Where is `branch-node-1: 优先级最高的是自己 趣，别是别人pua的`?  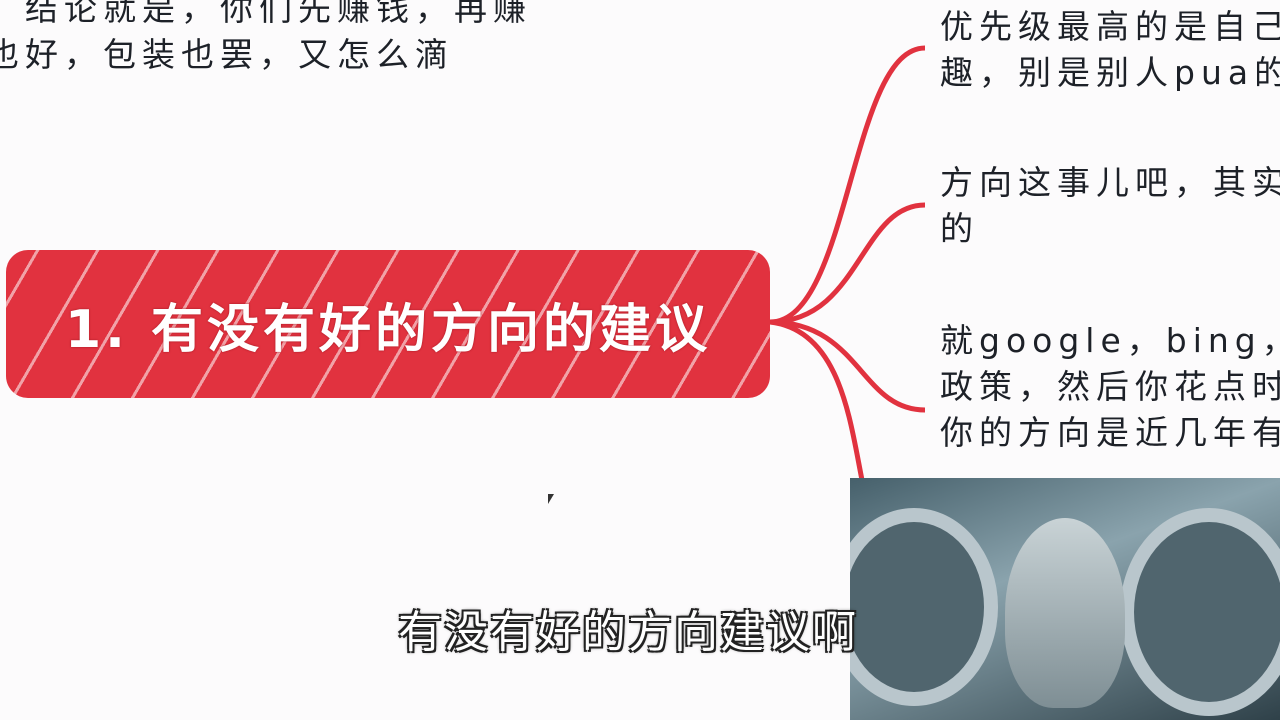 branch-node-1: 优先级最高的是自己 趣，别是别人pua的 is located at coordinates (1110, 50).